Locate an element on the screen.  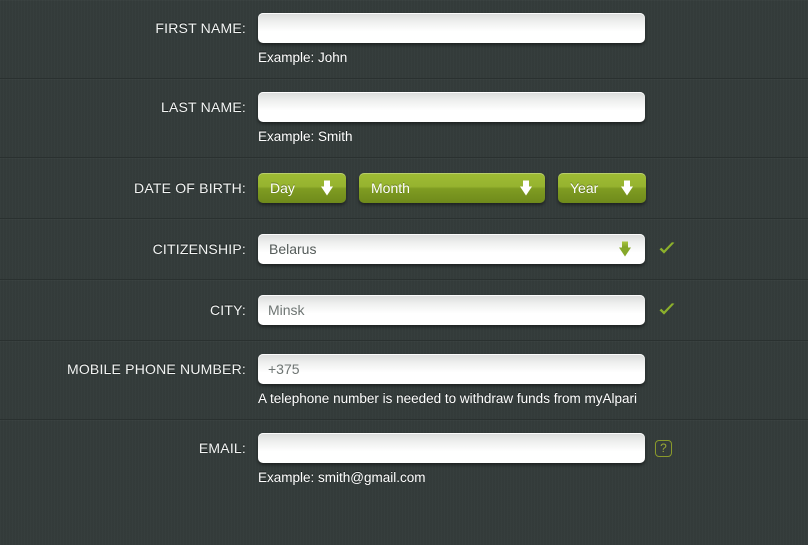
citizenship-label: CITIZENSHIP: is located at coordinates (199, 249).